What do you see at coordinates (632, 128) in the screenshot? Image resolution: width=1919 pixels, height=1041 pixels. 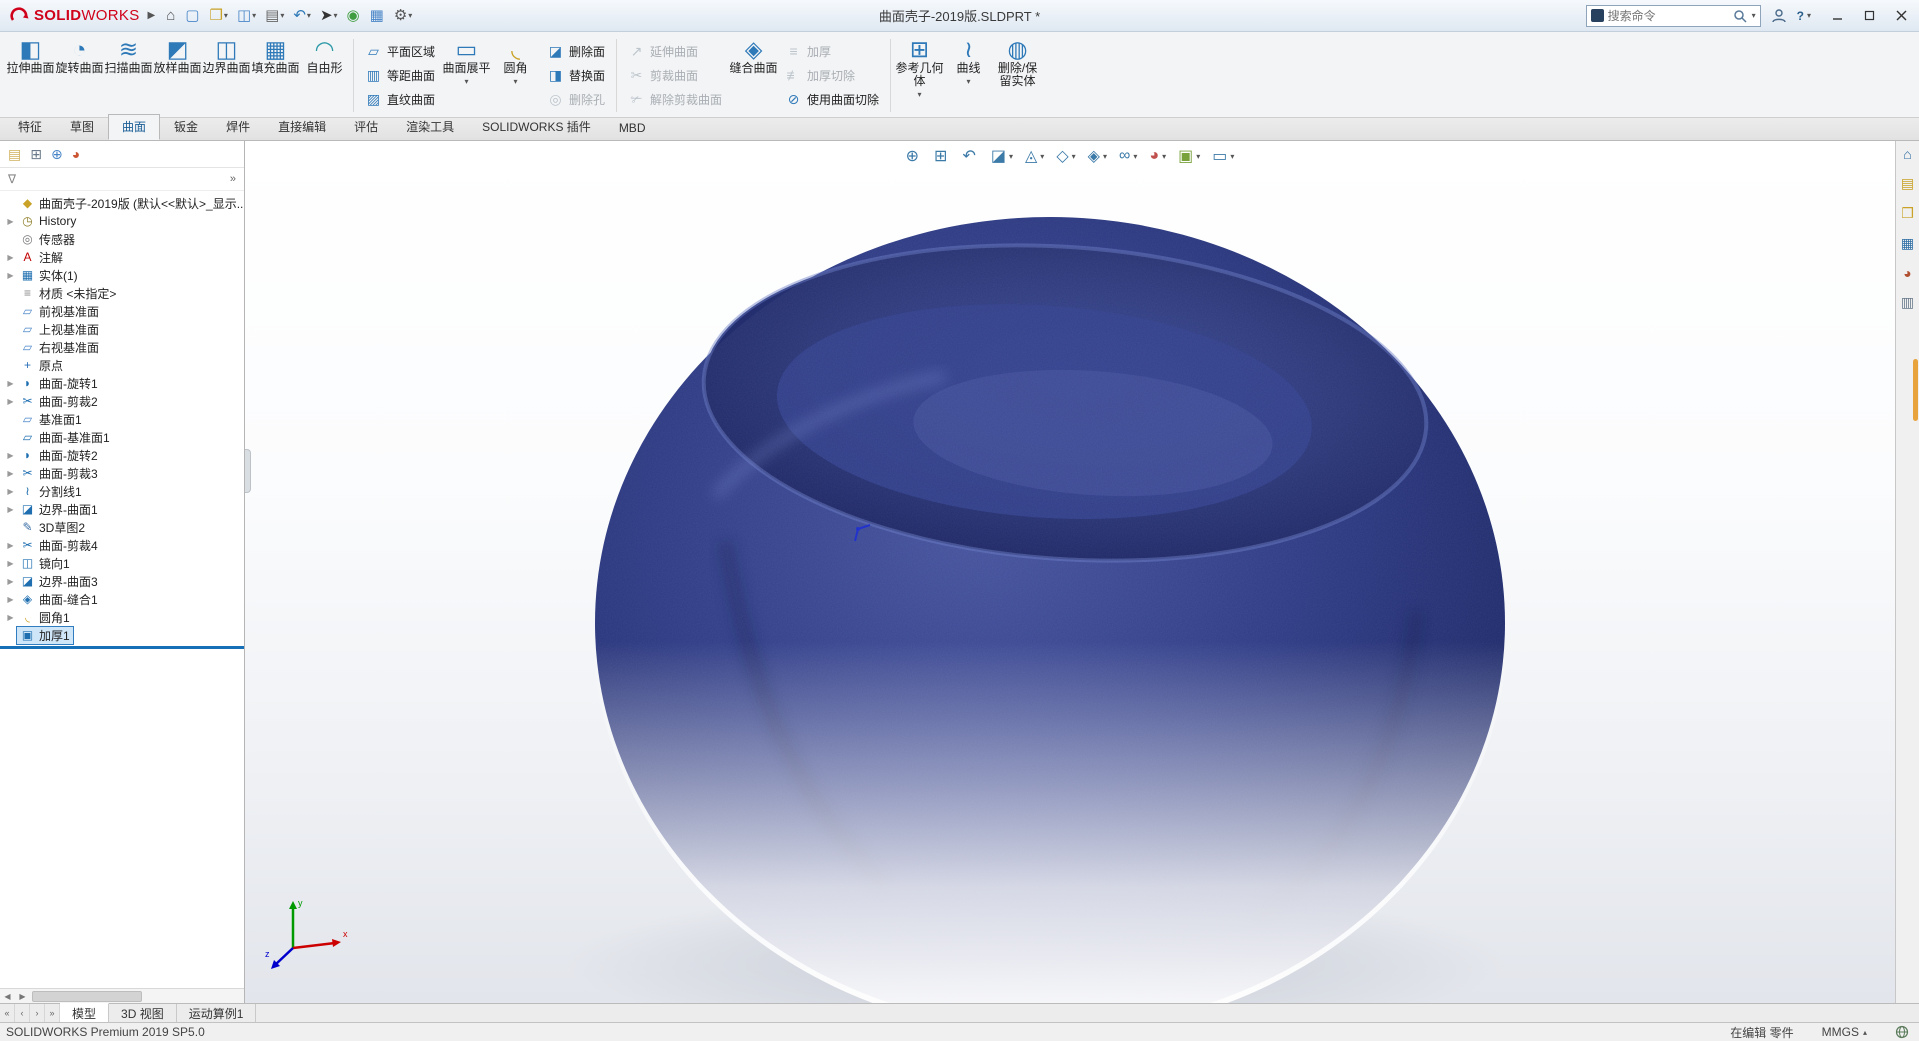 I see `ribbon-tab: MBD` at bounding box center [632, 128].